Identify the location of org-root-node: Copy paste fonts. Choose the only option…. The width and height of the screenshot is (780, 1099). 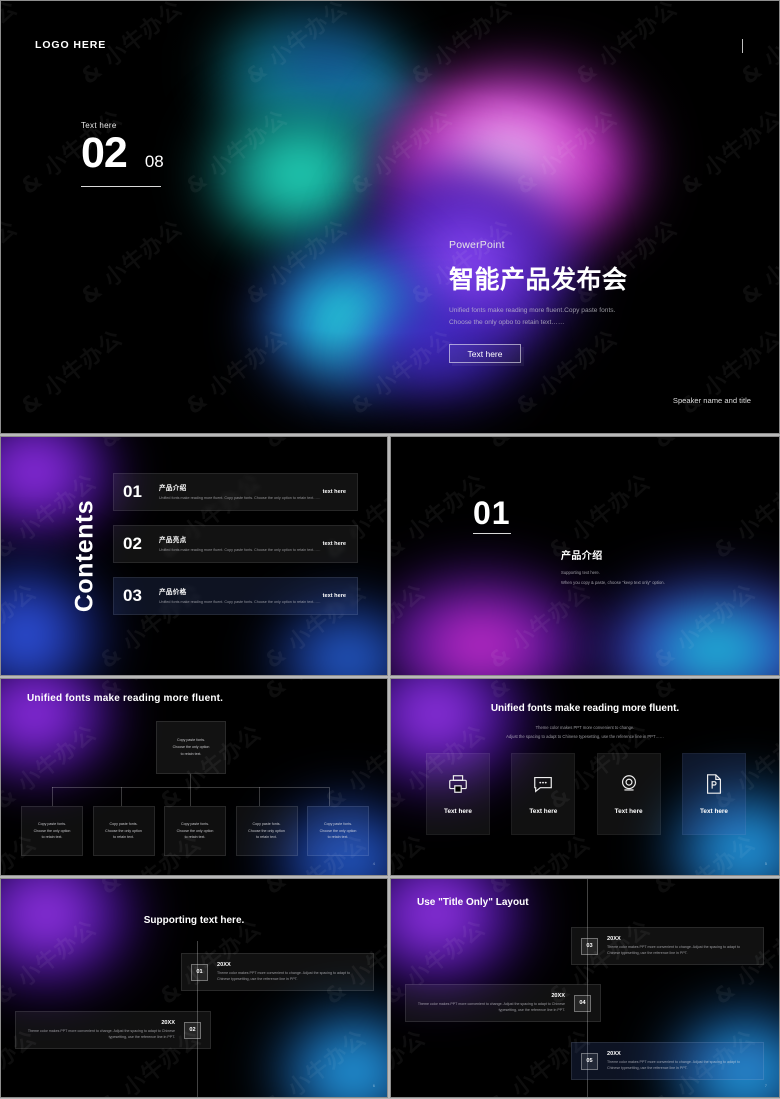
(191, 747).